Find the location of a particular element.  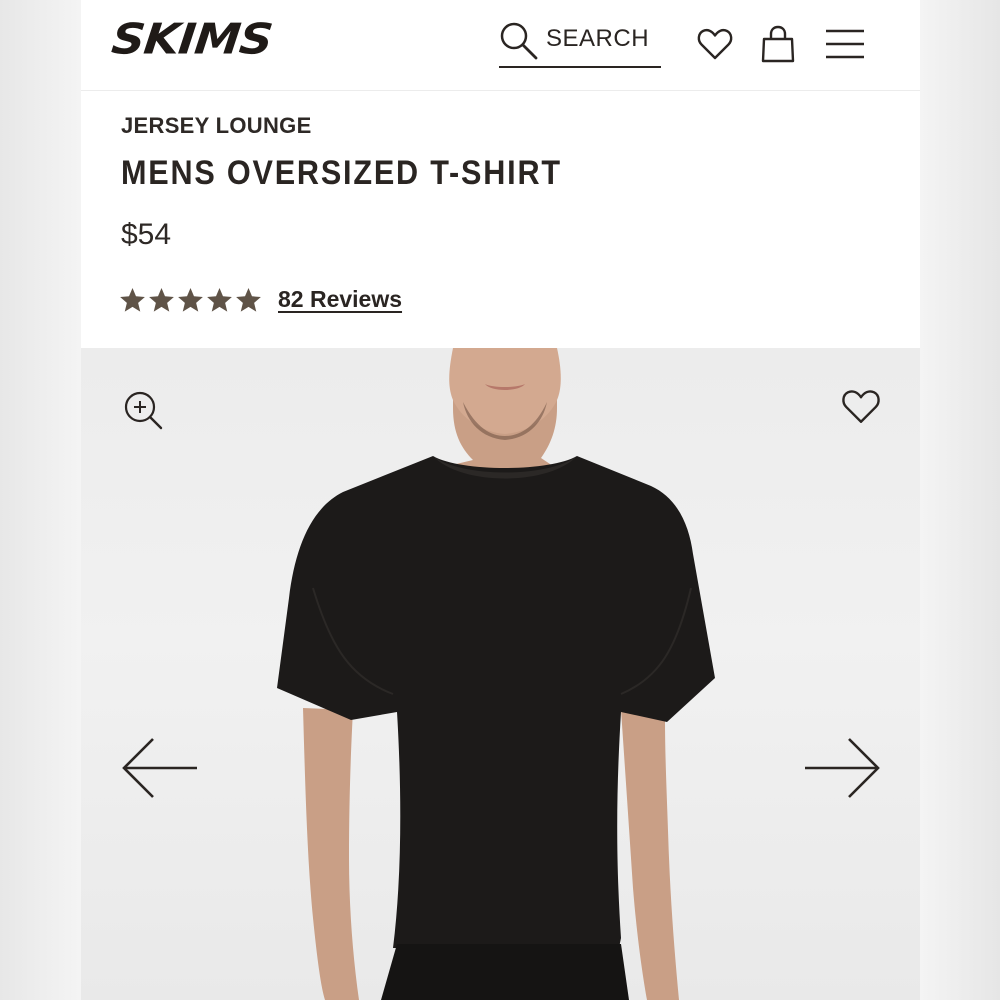

shopping-bag-icon is located at coordinates (778, 44).